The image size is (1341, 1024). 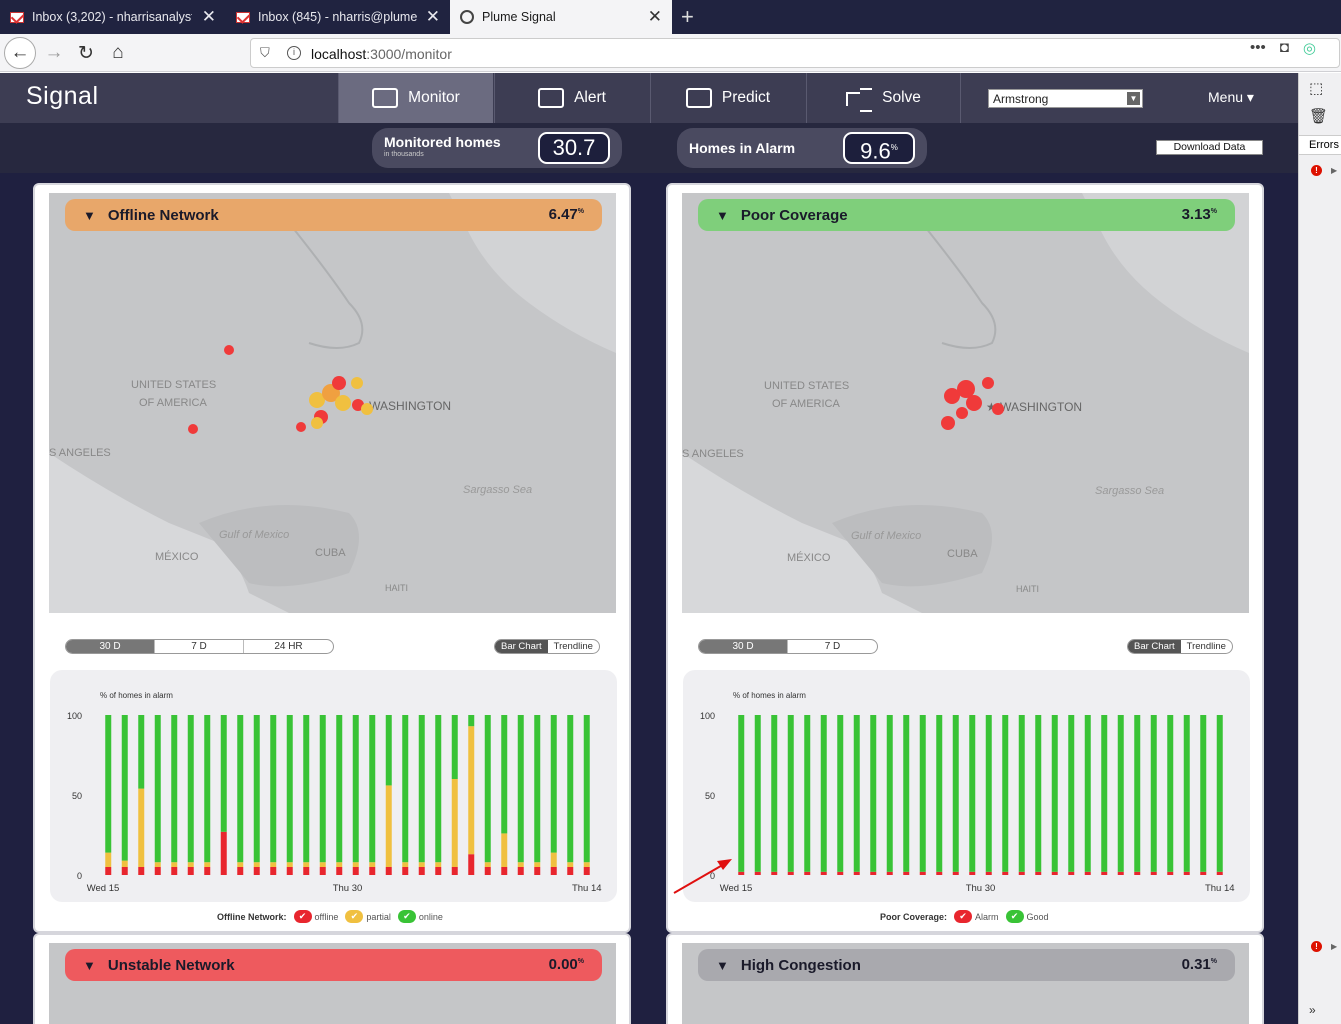 I want to click on offline-check-icon: ✔, so click(x=302, y=916).